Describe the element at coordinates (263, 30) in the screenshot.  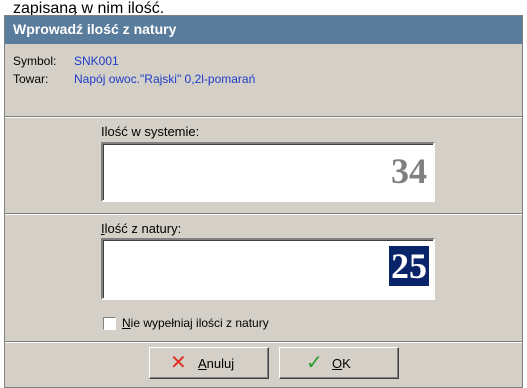
I see `dialog-titlebar: Wprowadź ilość z natury` at that location.